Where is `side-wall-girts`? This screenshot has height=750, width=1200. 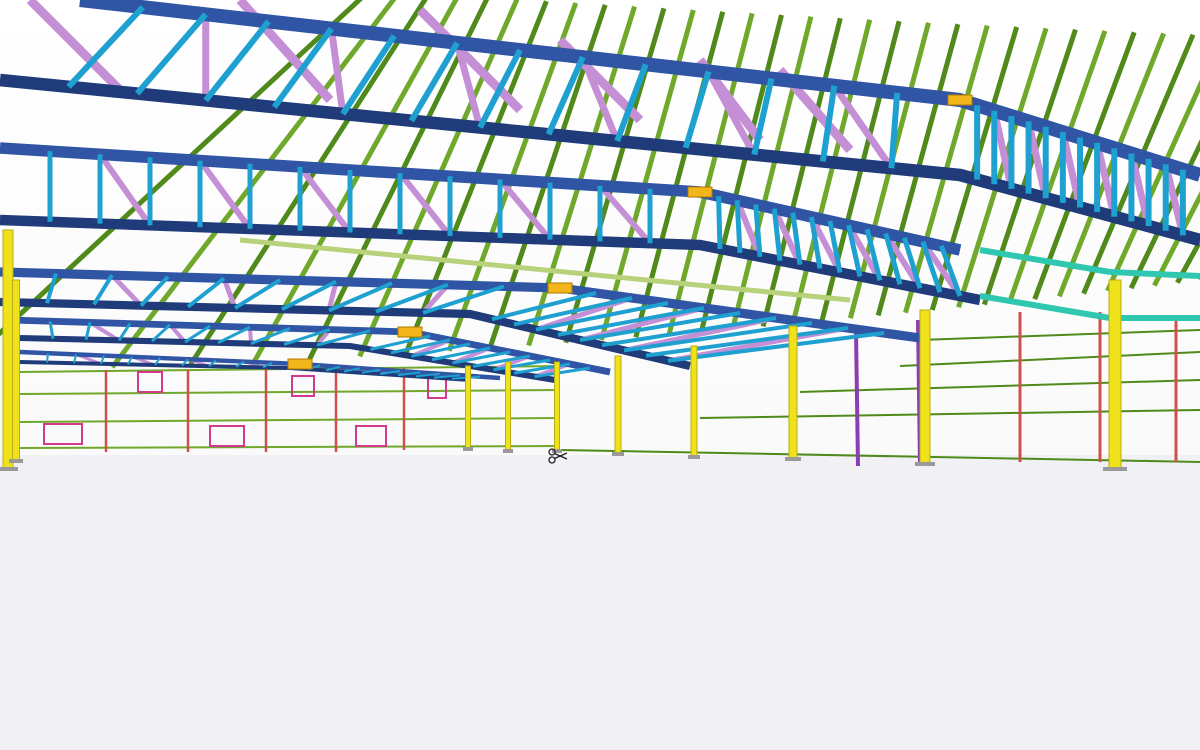
side-wall-girts is located at coordinates (879, 396).